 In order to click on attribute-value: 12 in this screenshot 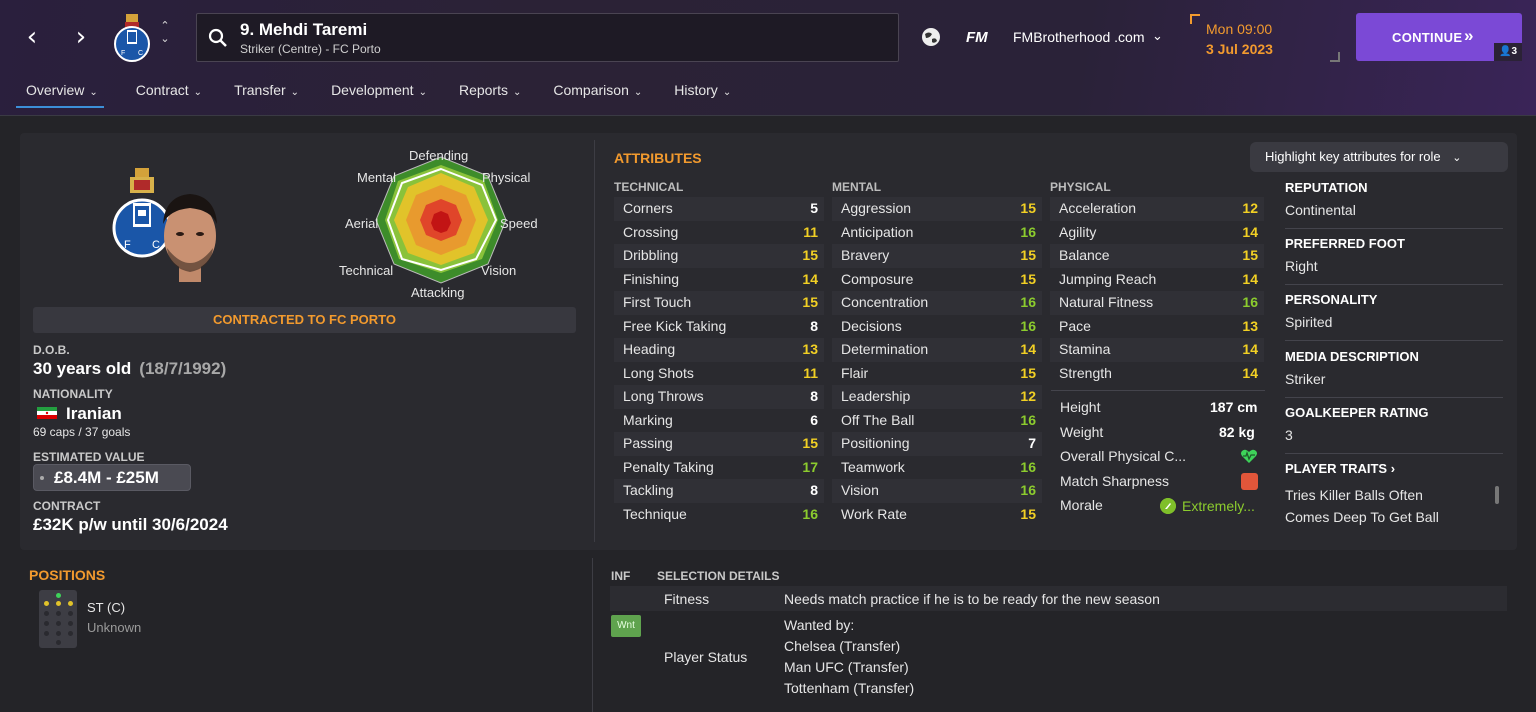, I will do `click(1250, 208)`.